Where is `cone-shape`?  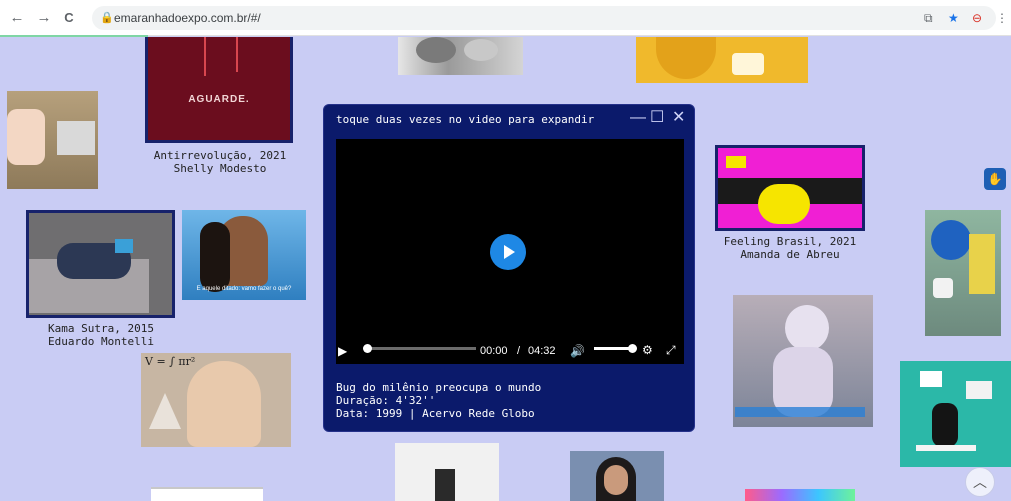 cone-shape is located at coordinates (165, 411).